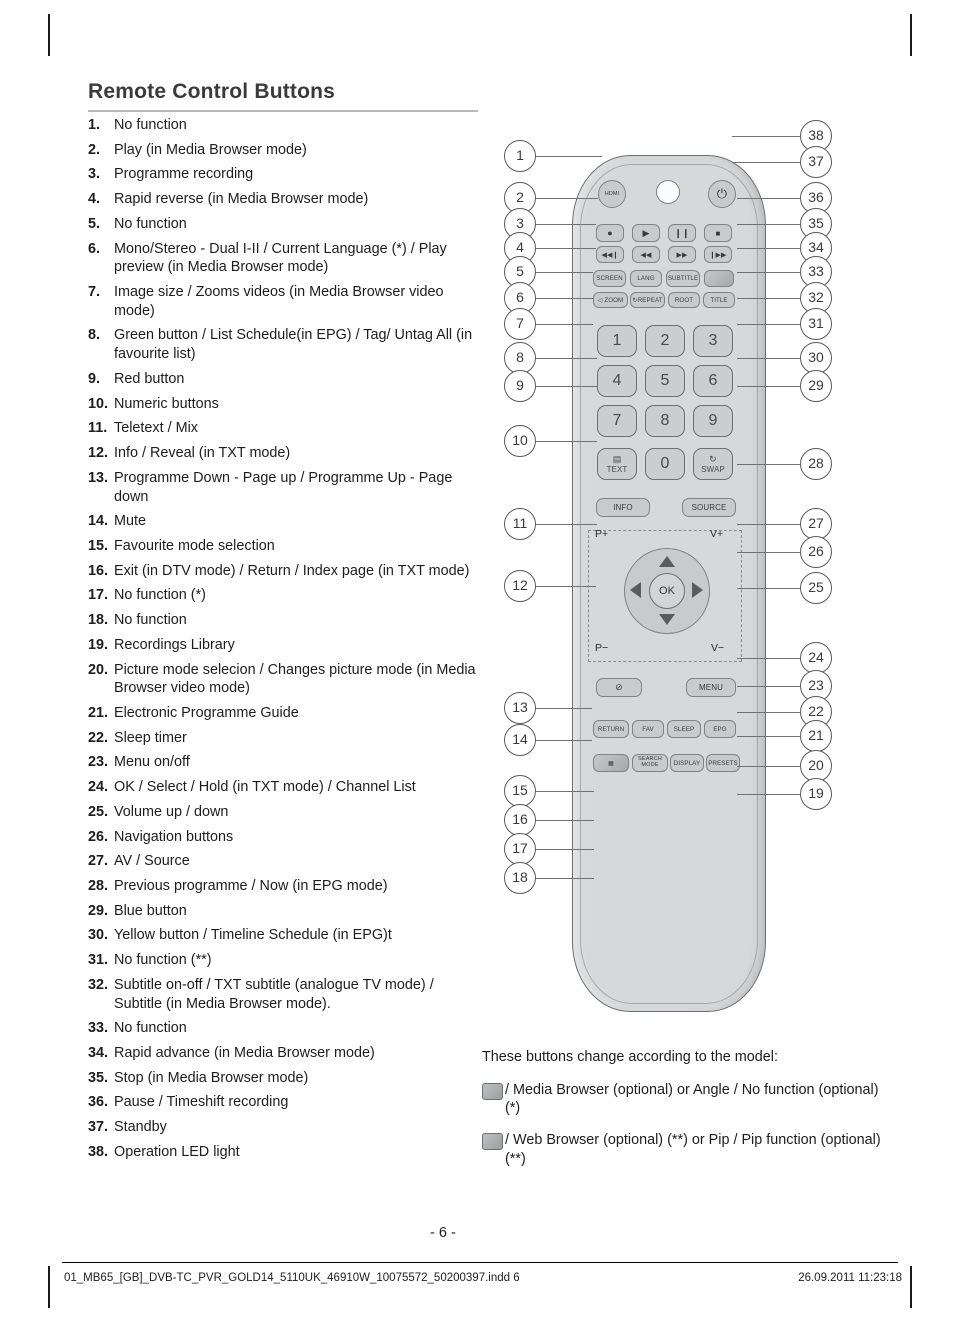 This screenshot has width=960, height=1321. What do you see at coordinates (98, 1151) in the screenshot?
I see `list-item-number: 38.` at bounding box center [98, 1151].